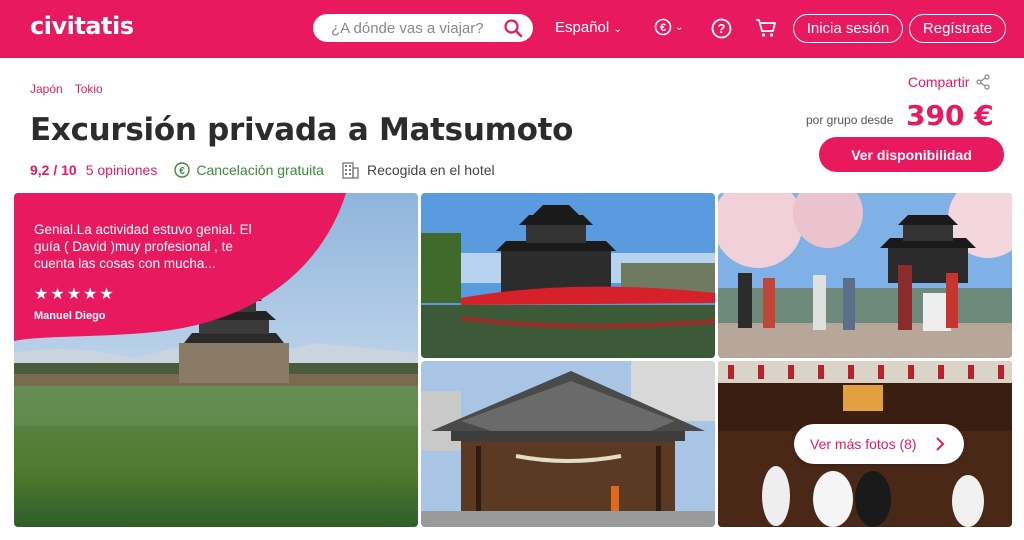 This screenshot has height=540, width=1024. I want to click on gallery-photo-castle-bridge, so click(568, 275).